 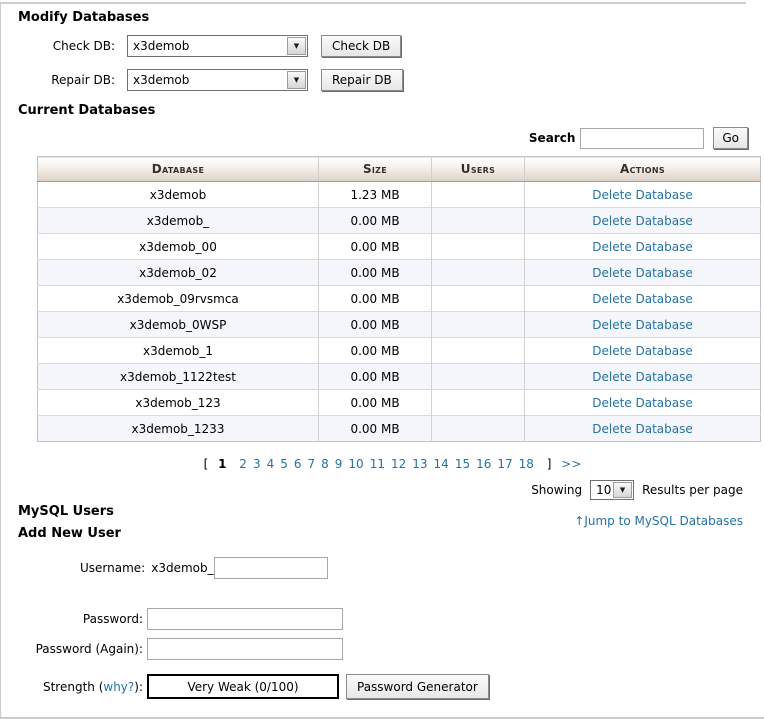 I want to click on page-link: 2, so click(x=243, y=464).